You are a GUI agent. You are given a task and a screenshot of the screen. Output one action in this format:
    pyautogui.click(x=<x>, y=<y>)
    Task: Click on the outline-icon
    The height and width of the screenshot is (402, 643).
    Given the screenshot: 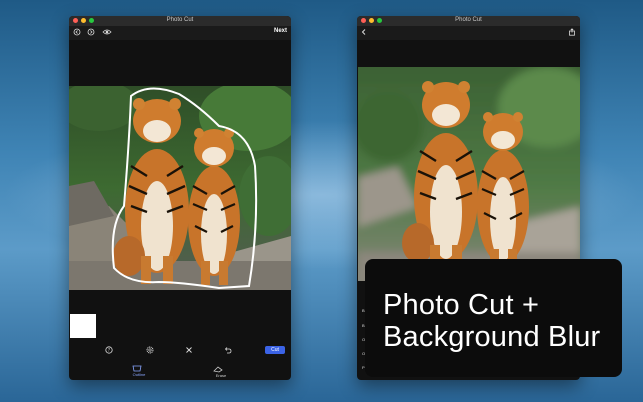 What is the action you would take?
    pyautogui.click(x=137, y=368)
    